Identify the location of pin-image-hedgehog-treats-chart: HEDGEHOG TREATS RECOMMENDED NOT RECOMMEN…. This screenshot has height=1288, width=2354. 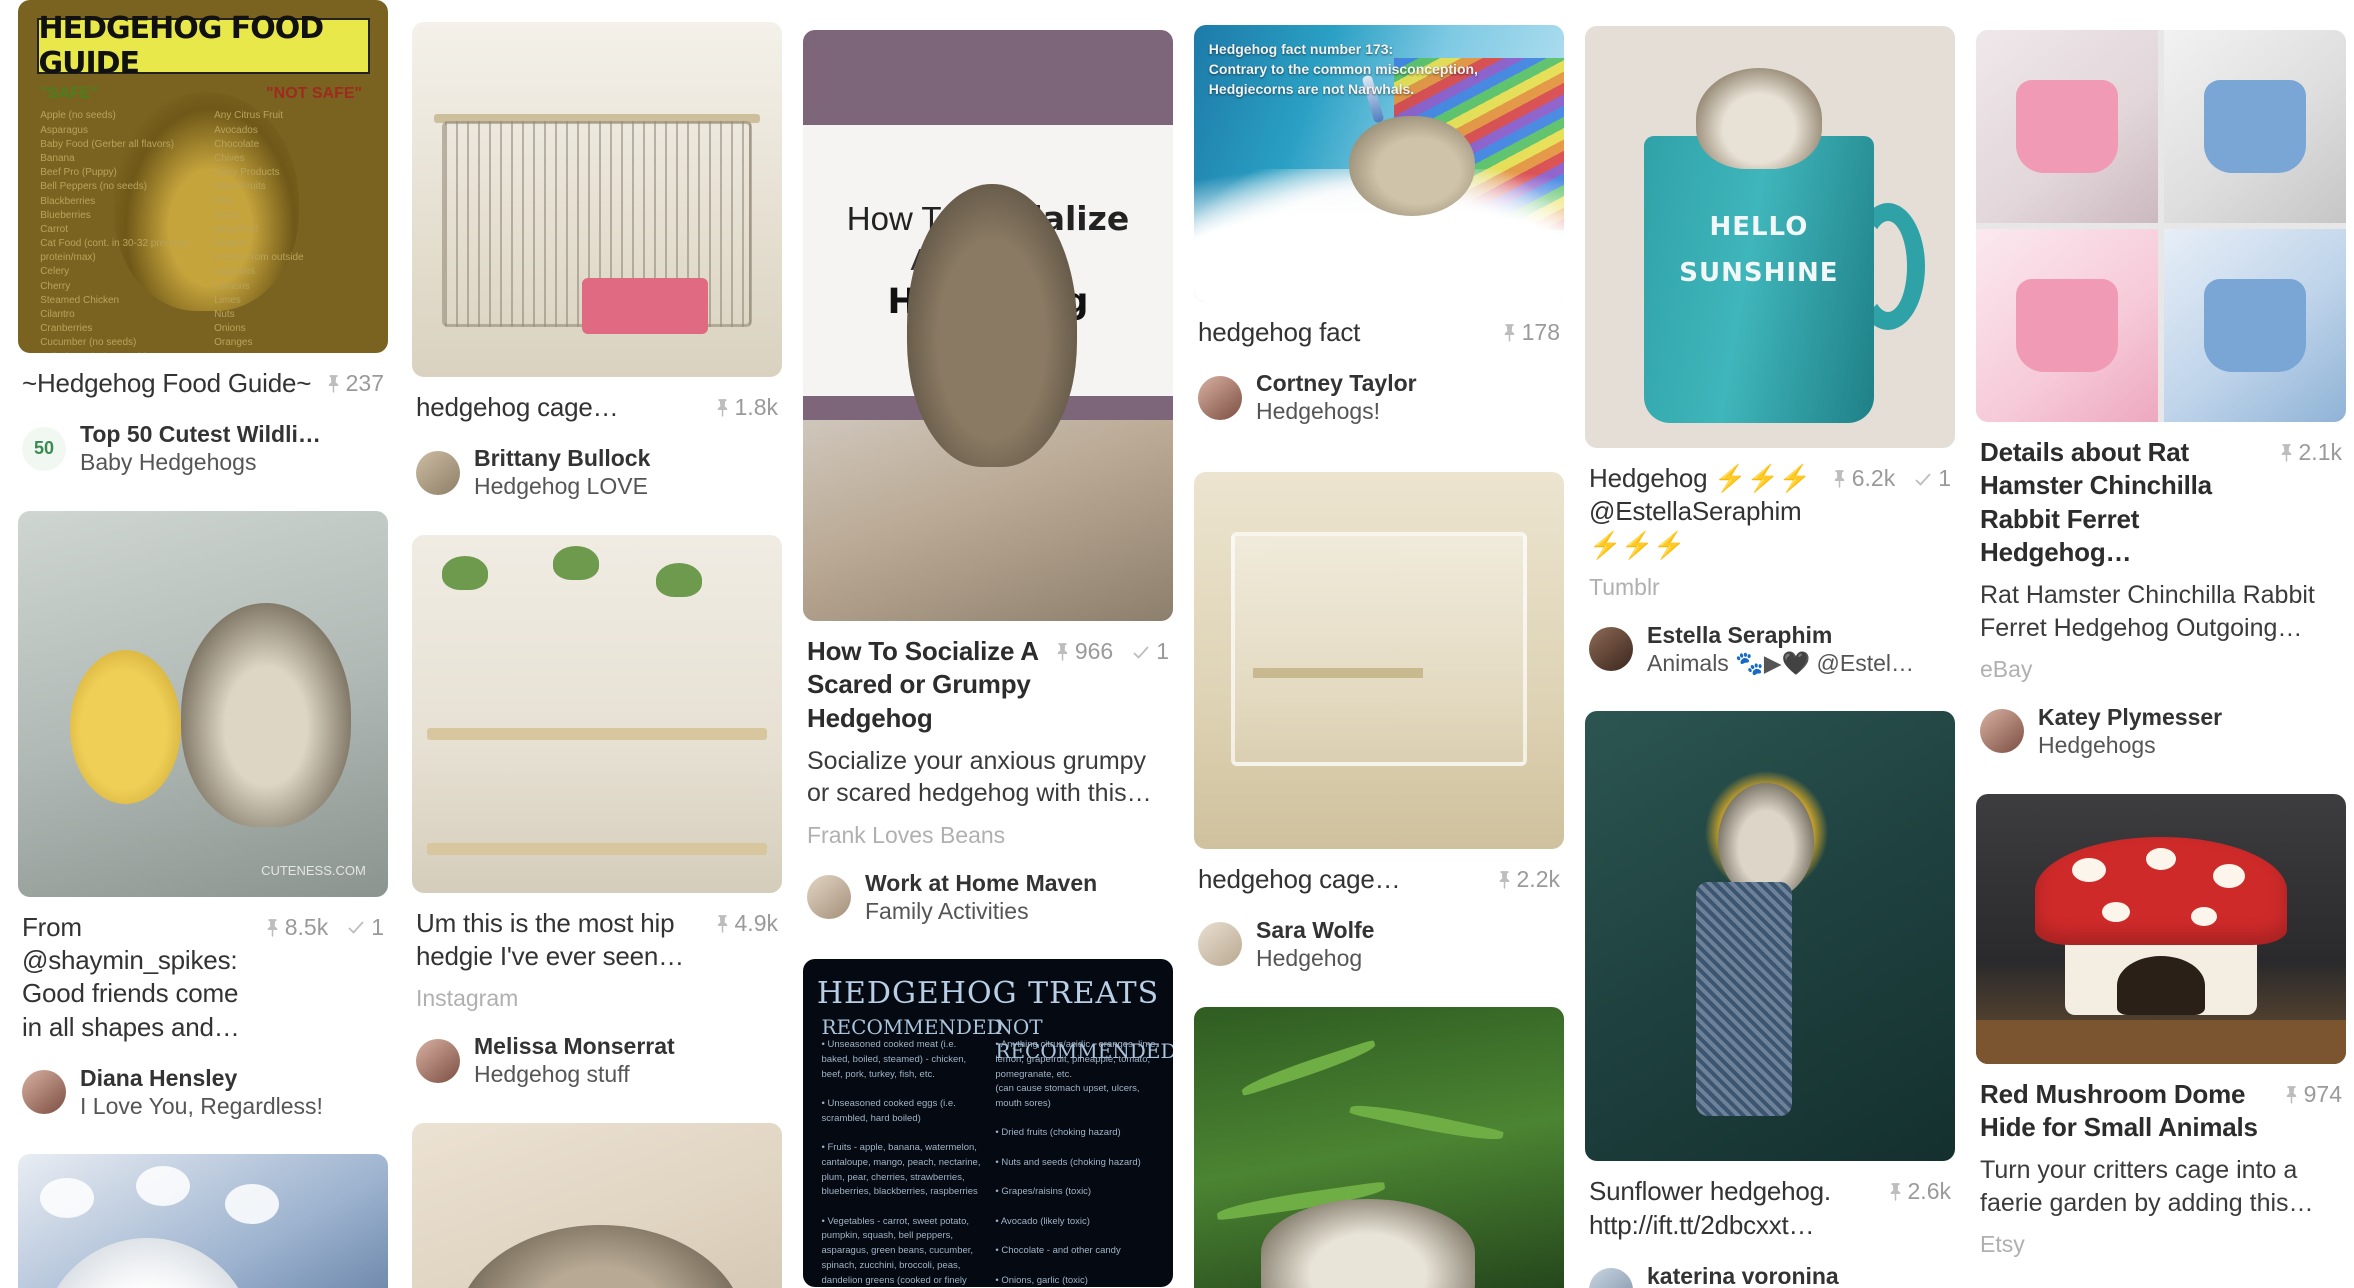
(988, 1123).